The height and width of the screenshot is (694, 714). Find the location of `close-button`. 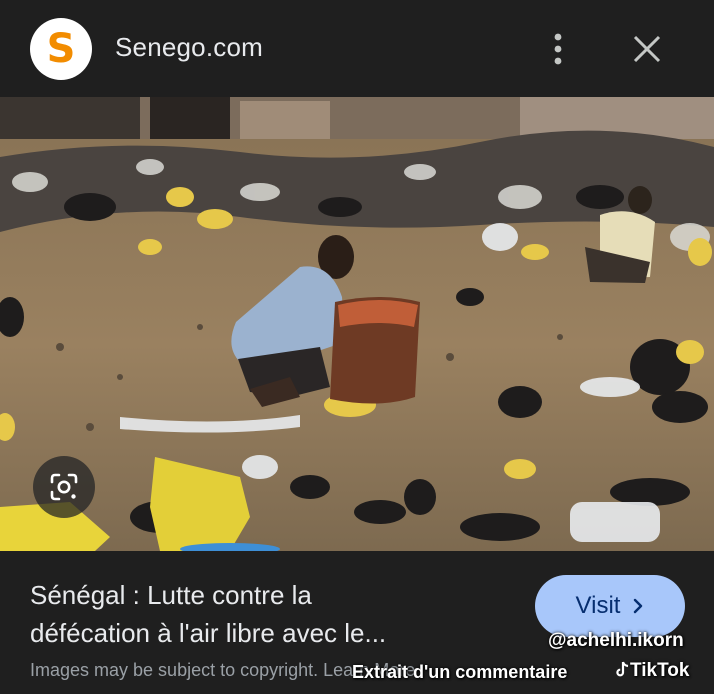

close-button is located at coordinates (647, 49).